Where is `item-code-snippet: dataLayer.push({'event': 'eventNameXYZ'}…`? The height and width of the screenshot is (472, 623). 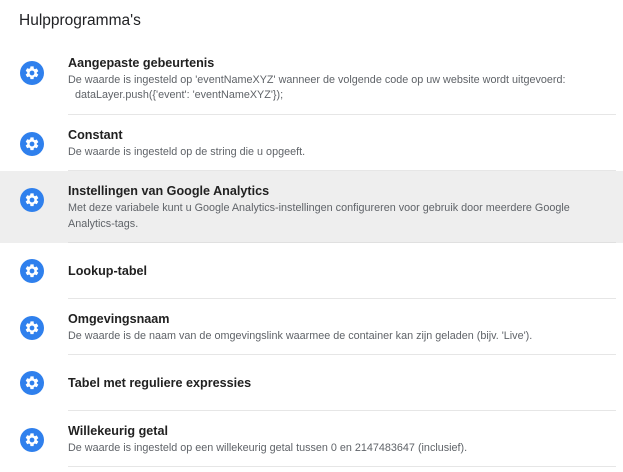
item-code-snippet: dataLayer.push({'event': 'eventNameXYZ'}… is located at coordinates (179, 95).